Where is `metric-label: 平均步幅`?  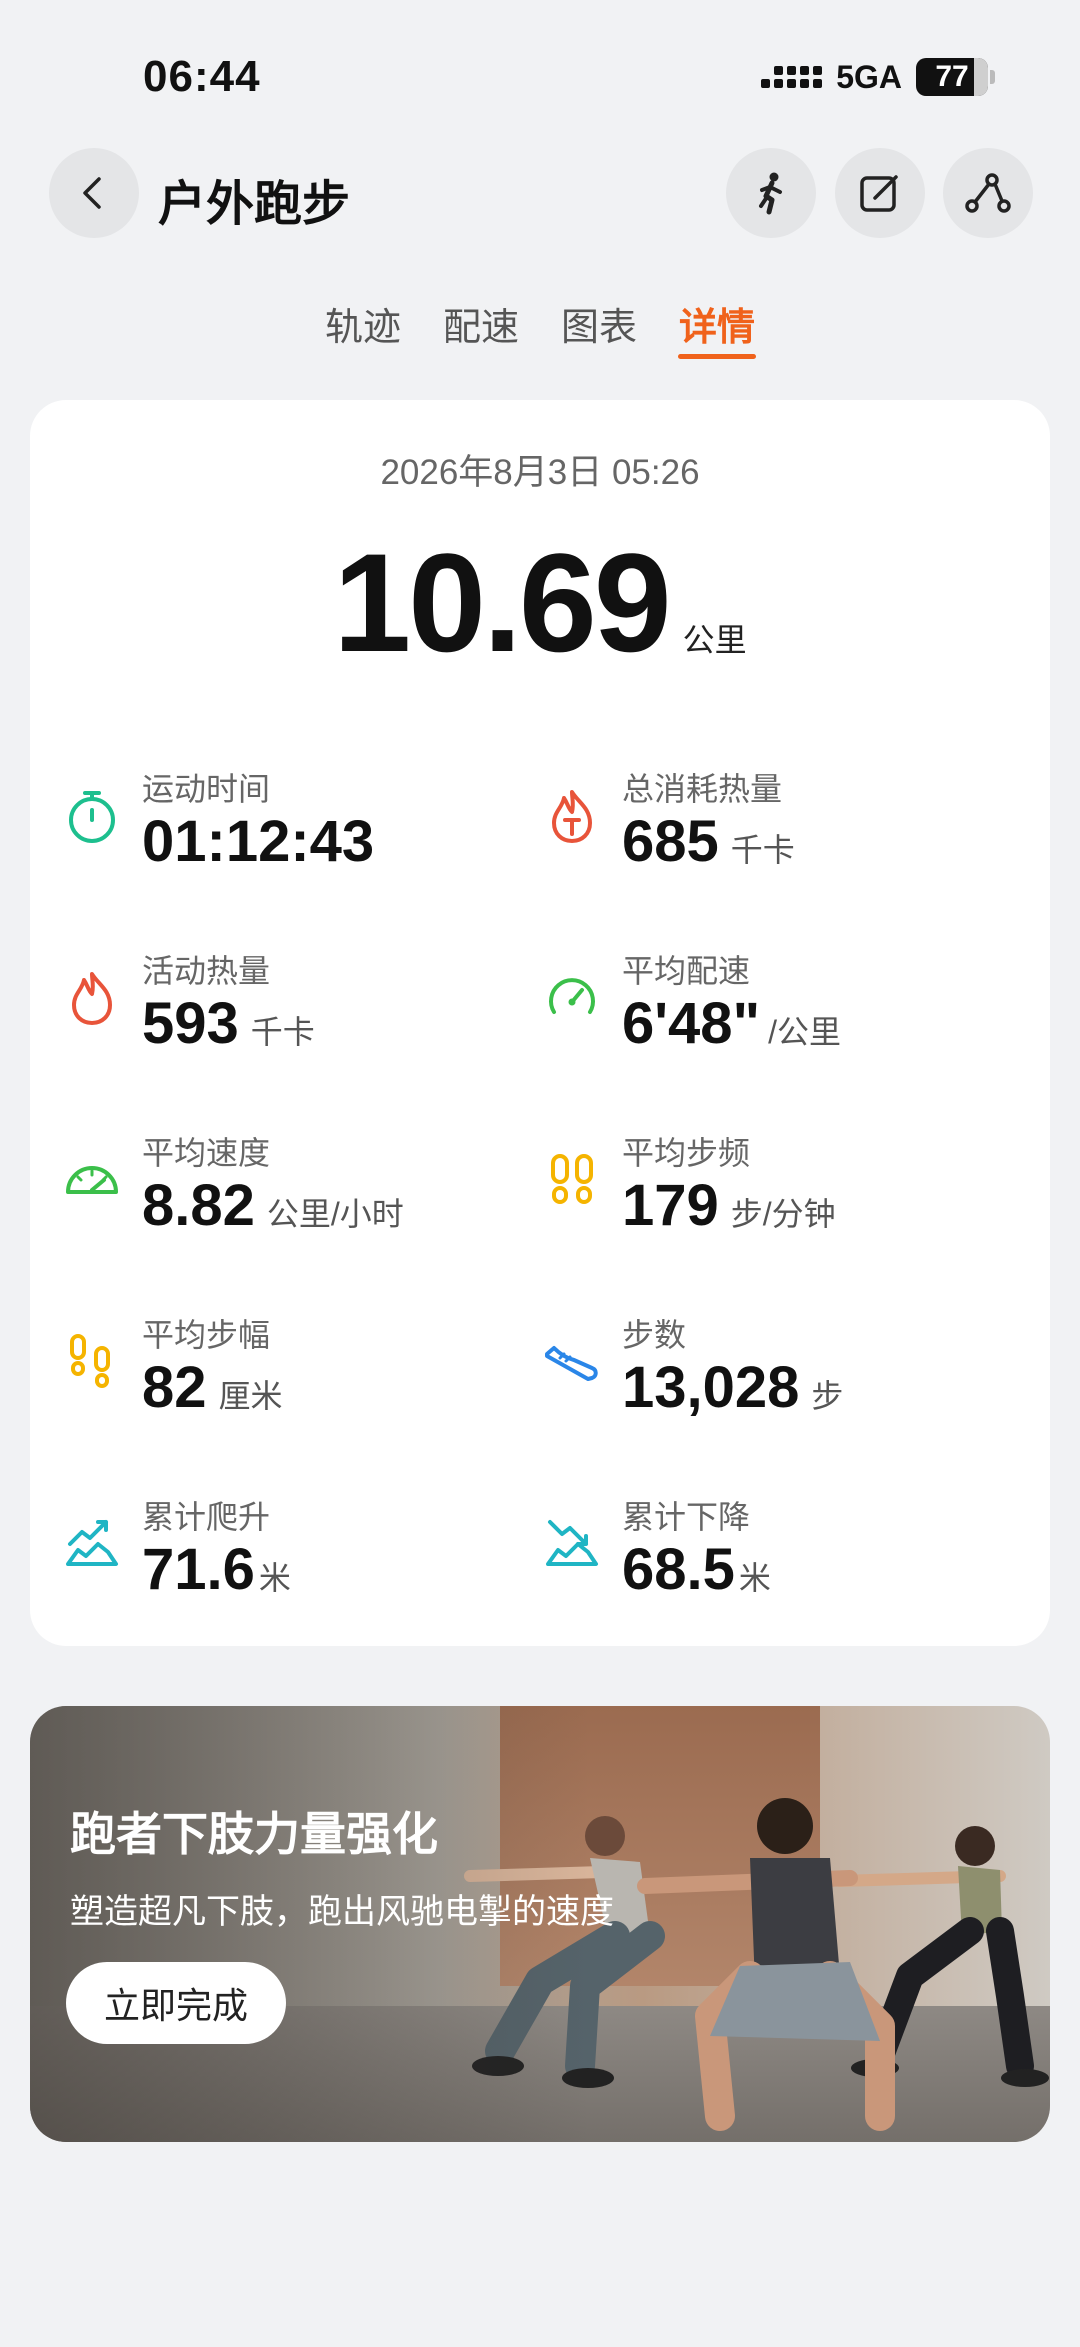 metric-label: 平均步幅 is located at coordinates (206, 1335).